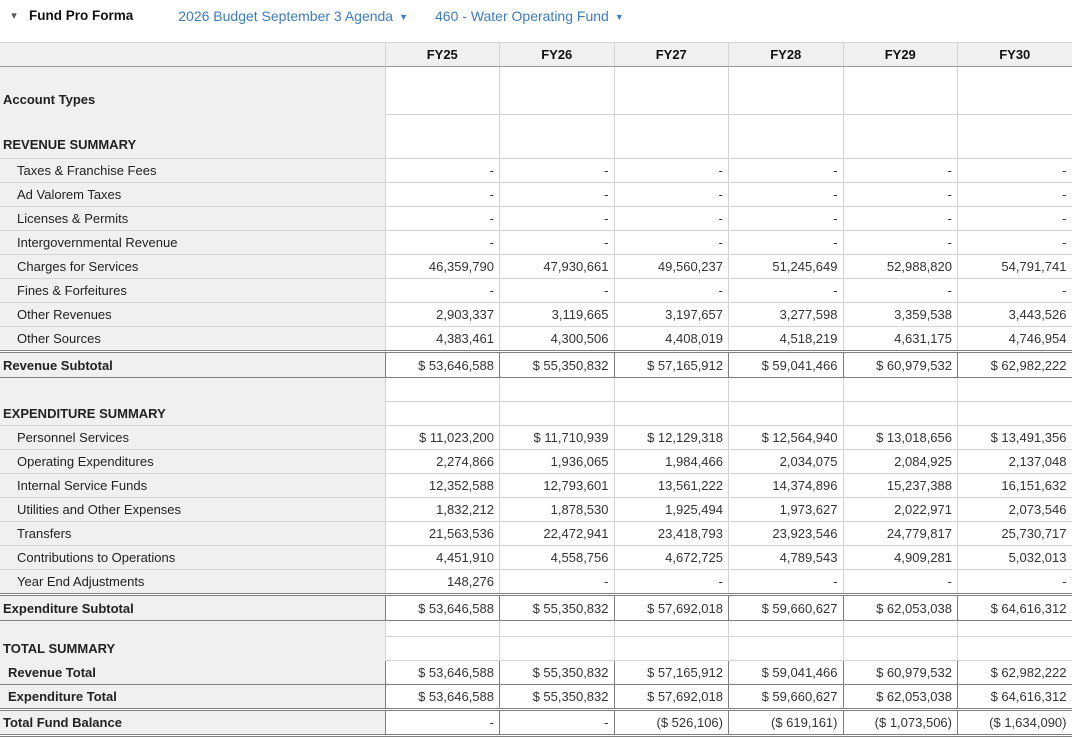 This screenshot has height=737, width=1072. Describe the element at coordinates (900, 462) in the screenshot. I see `value-cell-FY29: 2,084,925` at that location.